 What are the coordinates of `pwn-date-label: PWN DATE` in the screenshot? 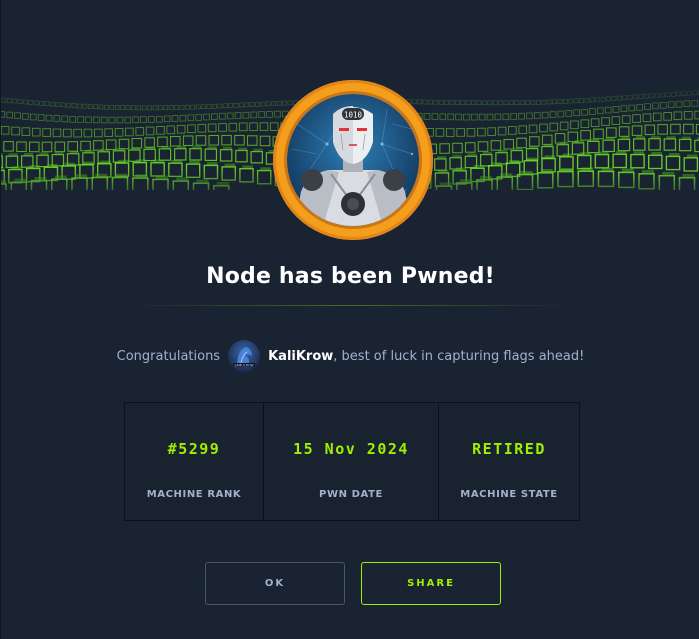 It's located at (351, 494).